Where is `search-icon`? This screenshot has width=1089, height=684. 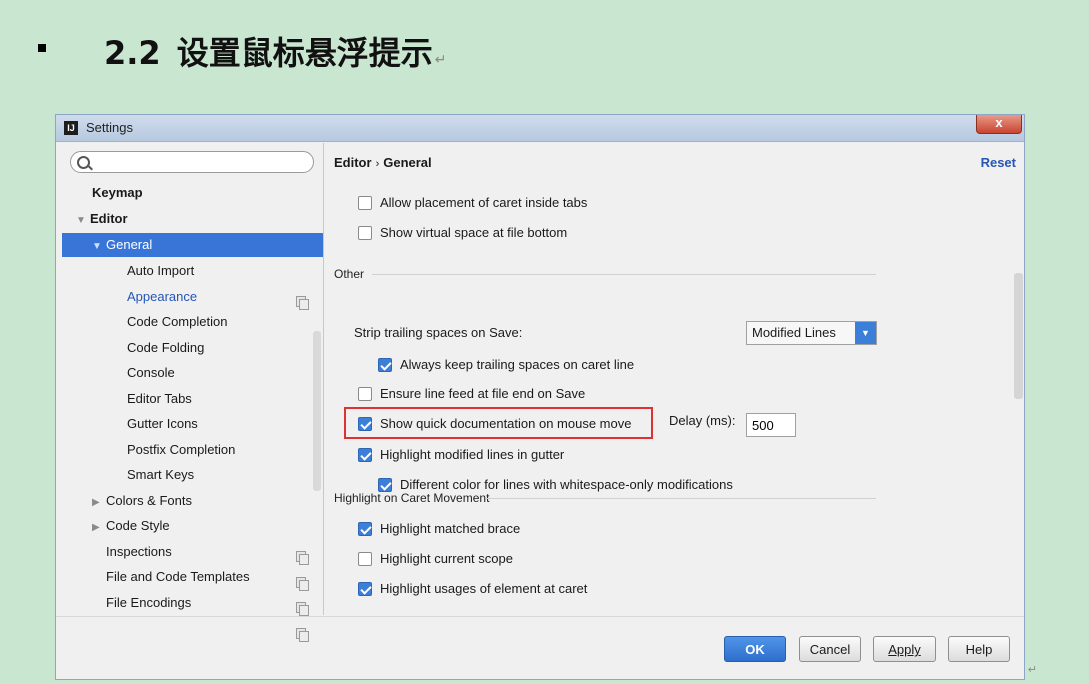
search-icon is located at coordinates (83, 162).